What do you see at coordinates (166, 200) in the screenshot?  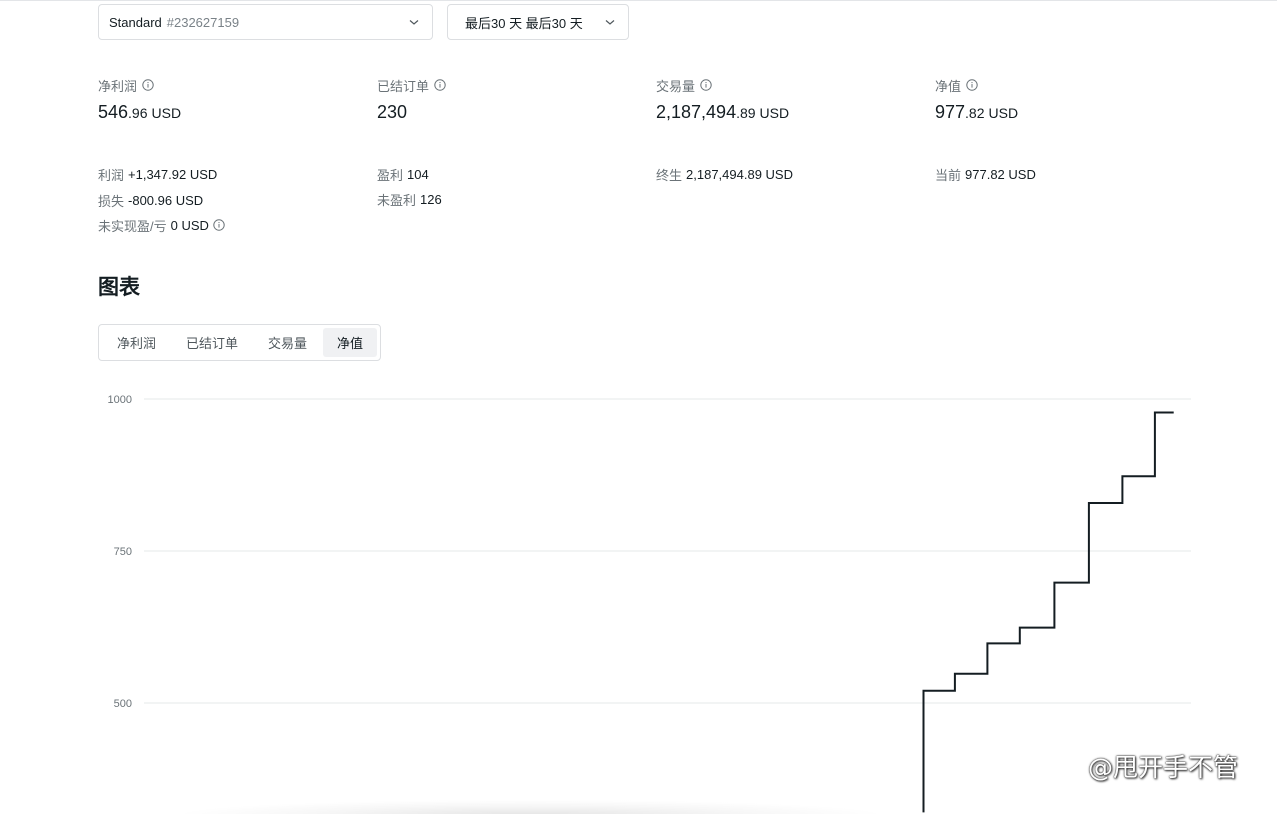 I see `detail-value: -800.96 USD` at bounding box center [166, 200].